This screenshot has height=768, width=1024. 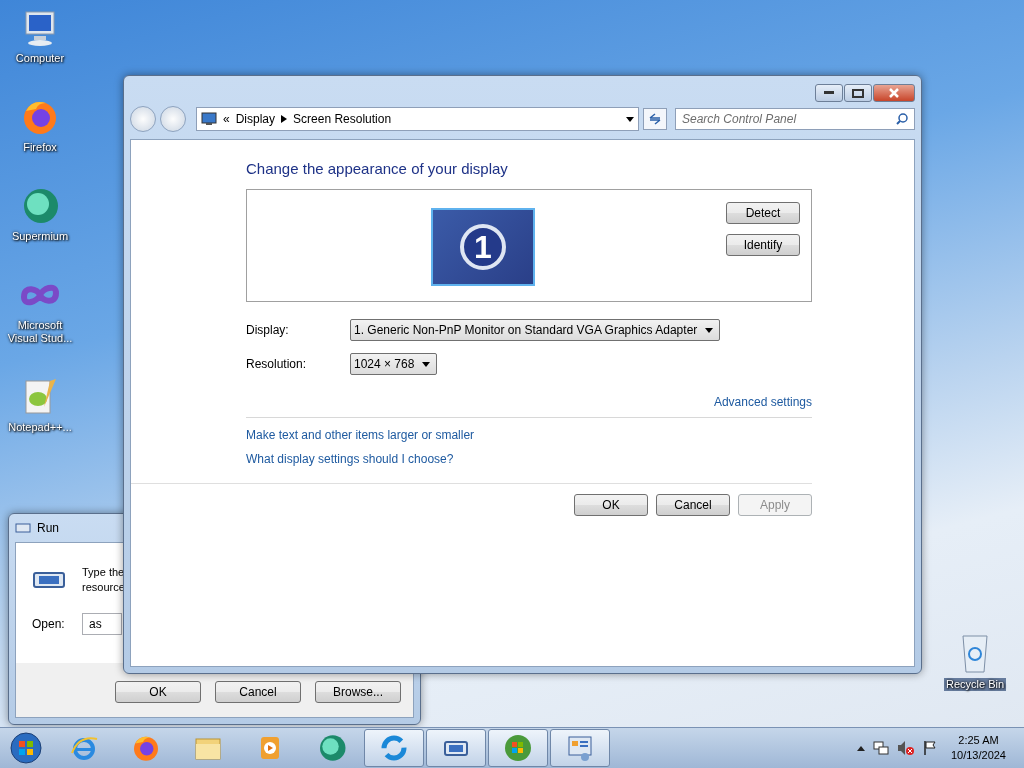 What do you see at coordinates (277, 364) in the screenshot?
I see `field-label: Resolution:` at bounding box center [277, 364].